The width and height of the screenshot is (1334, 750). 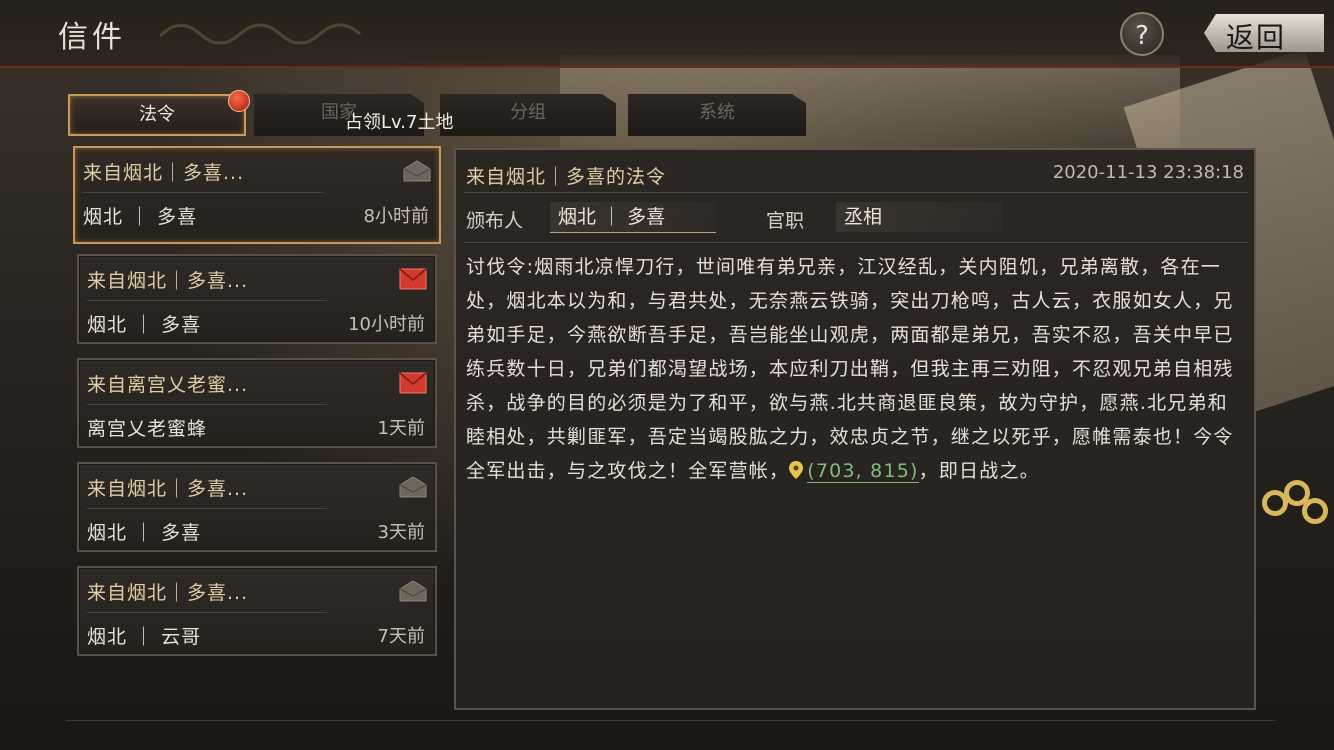 I want to click on page-title: 信件, so click(x=92, y=37).